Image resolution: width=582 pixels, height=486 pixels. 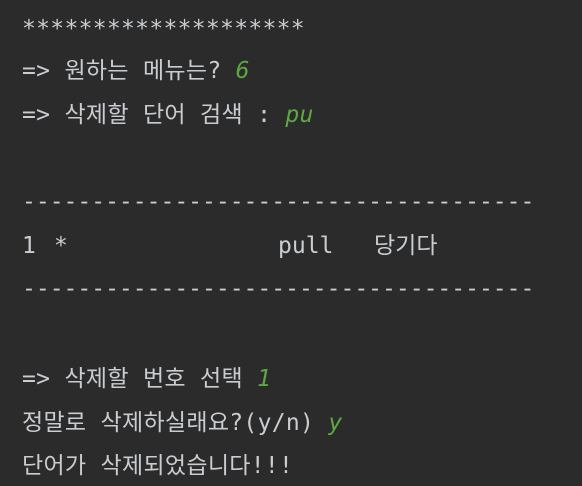 I want to click on rule-bottom: -------------------------------------, so click(x=278, y=289).